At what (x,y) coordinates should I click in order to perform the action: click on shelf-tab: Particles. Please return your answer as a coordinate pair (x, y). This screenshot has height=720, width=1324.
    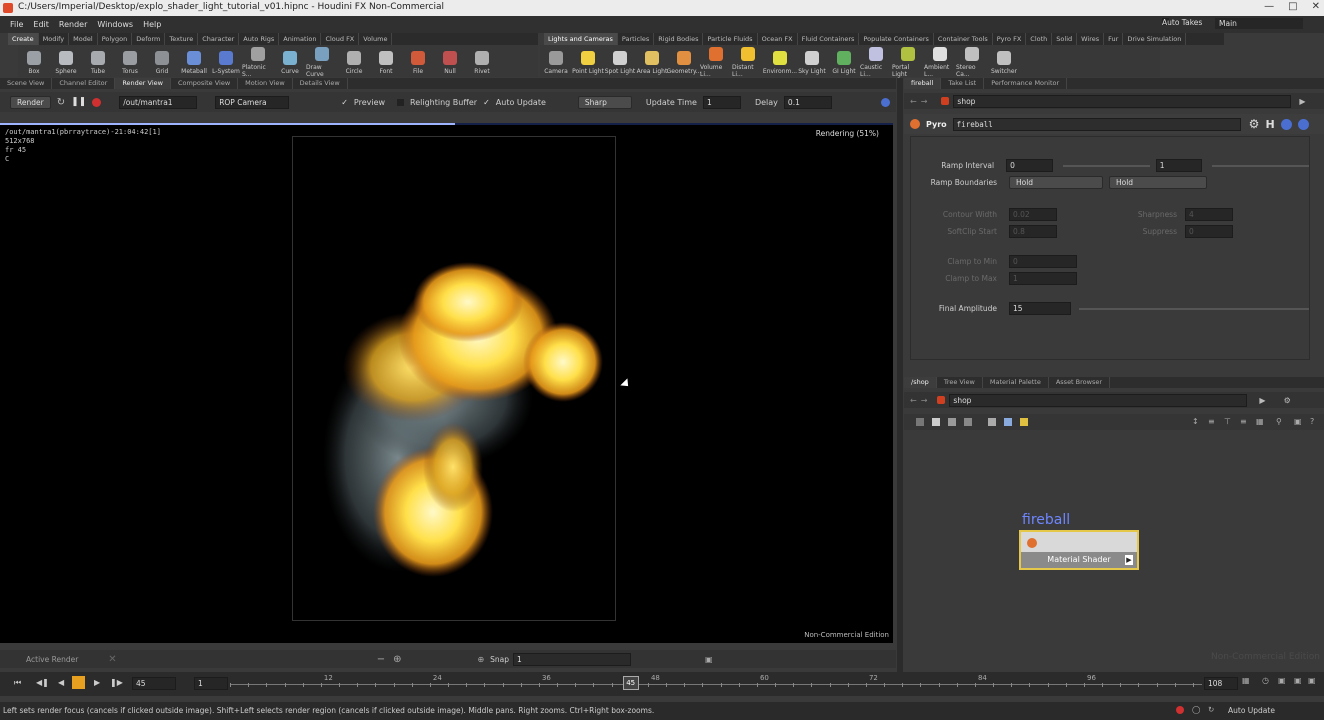
    Looking at the image, I should click on (636, 39).